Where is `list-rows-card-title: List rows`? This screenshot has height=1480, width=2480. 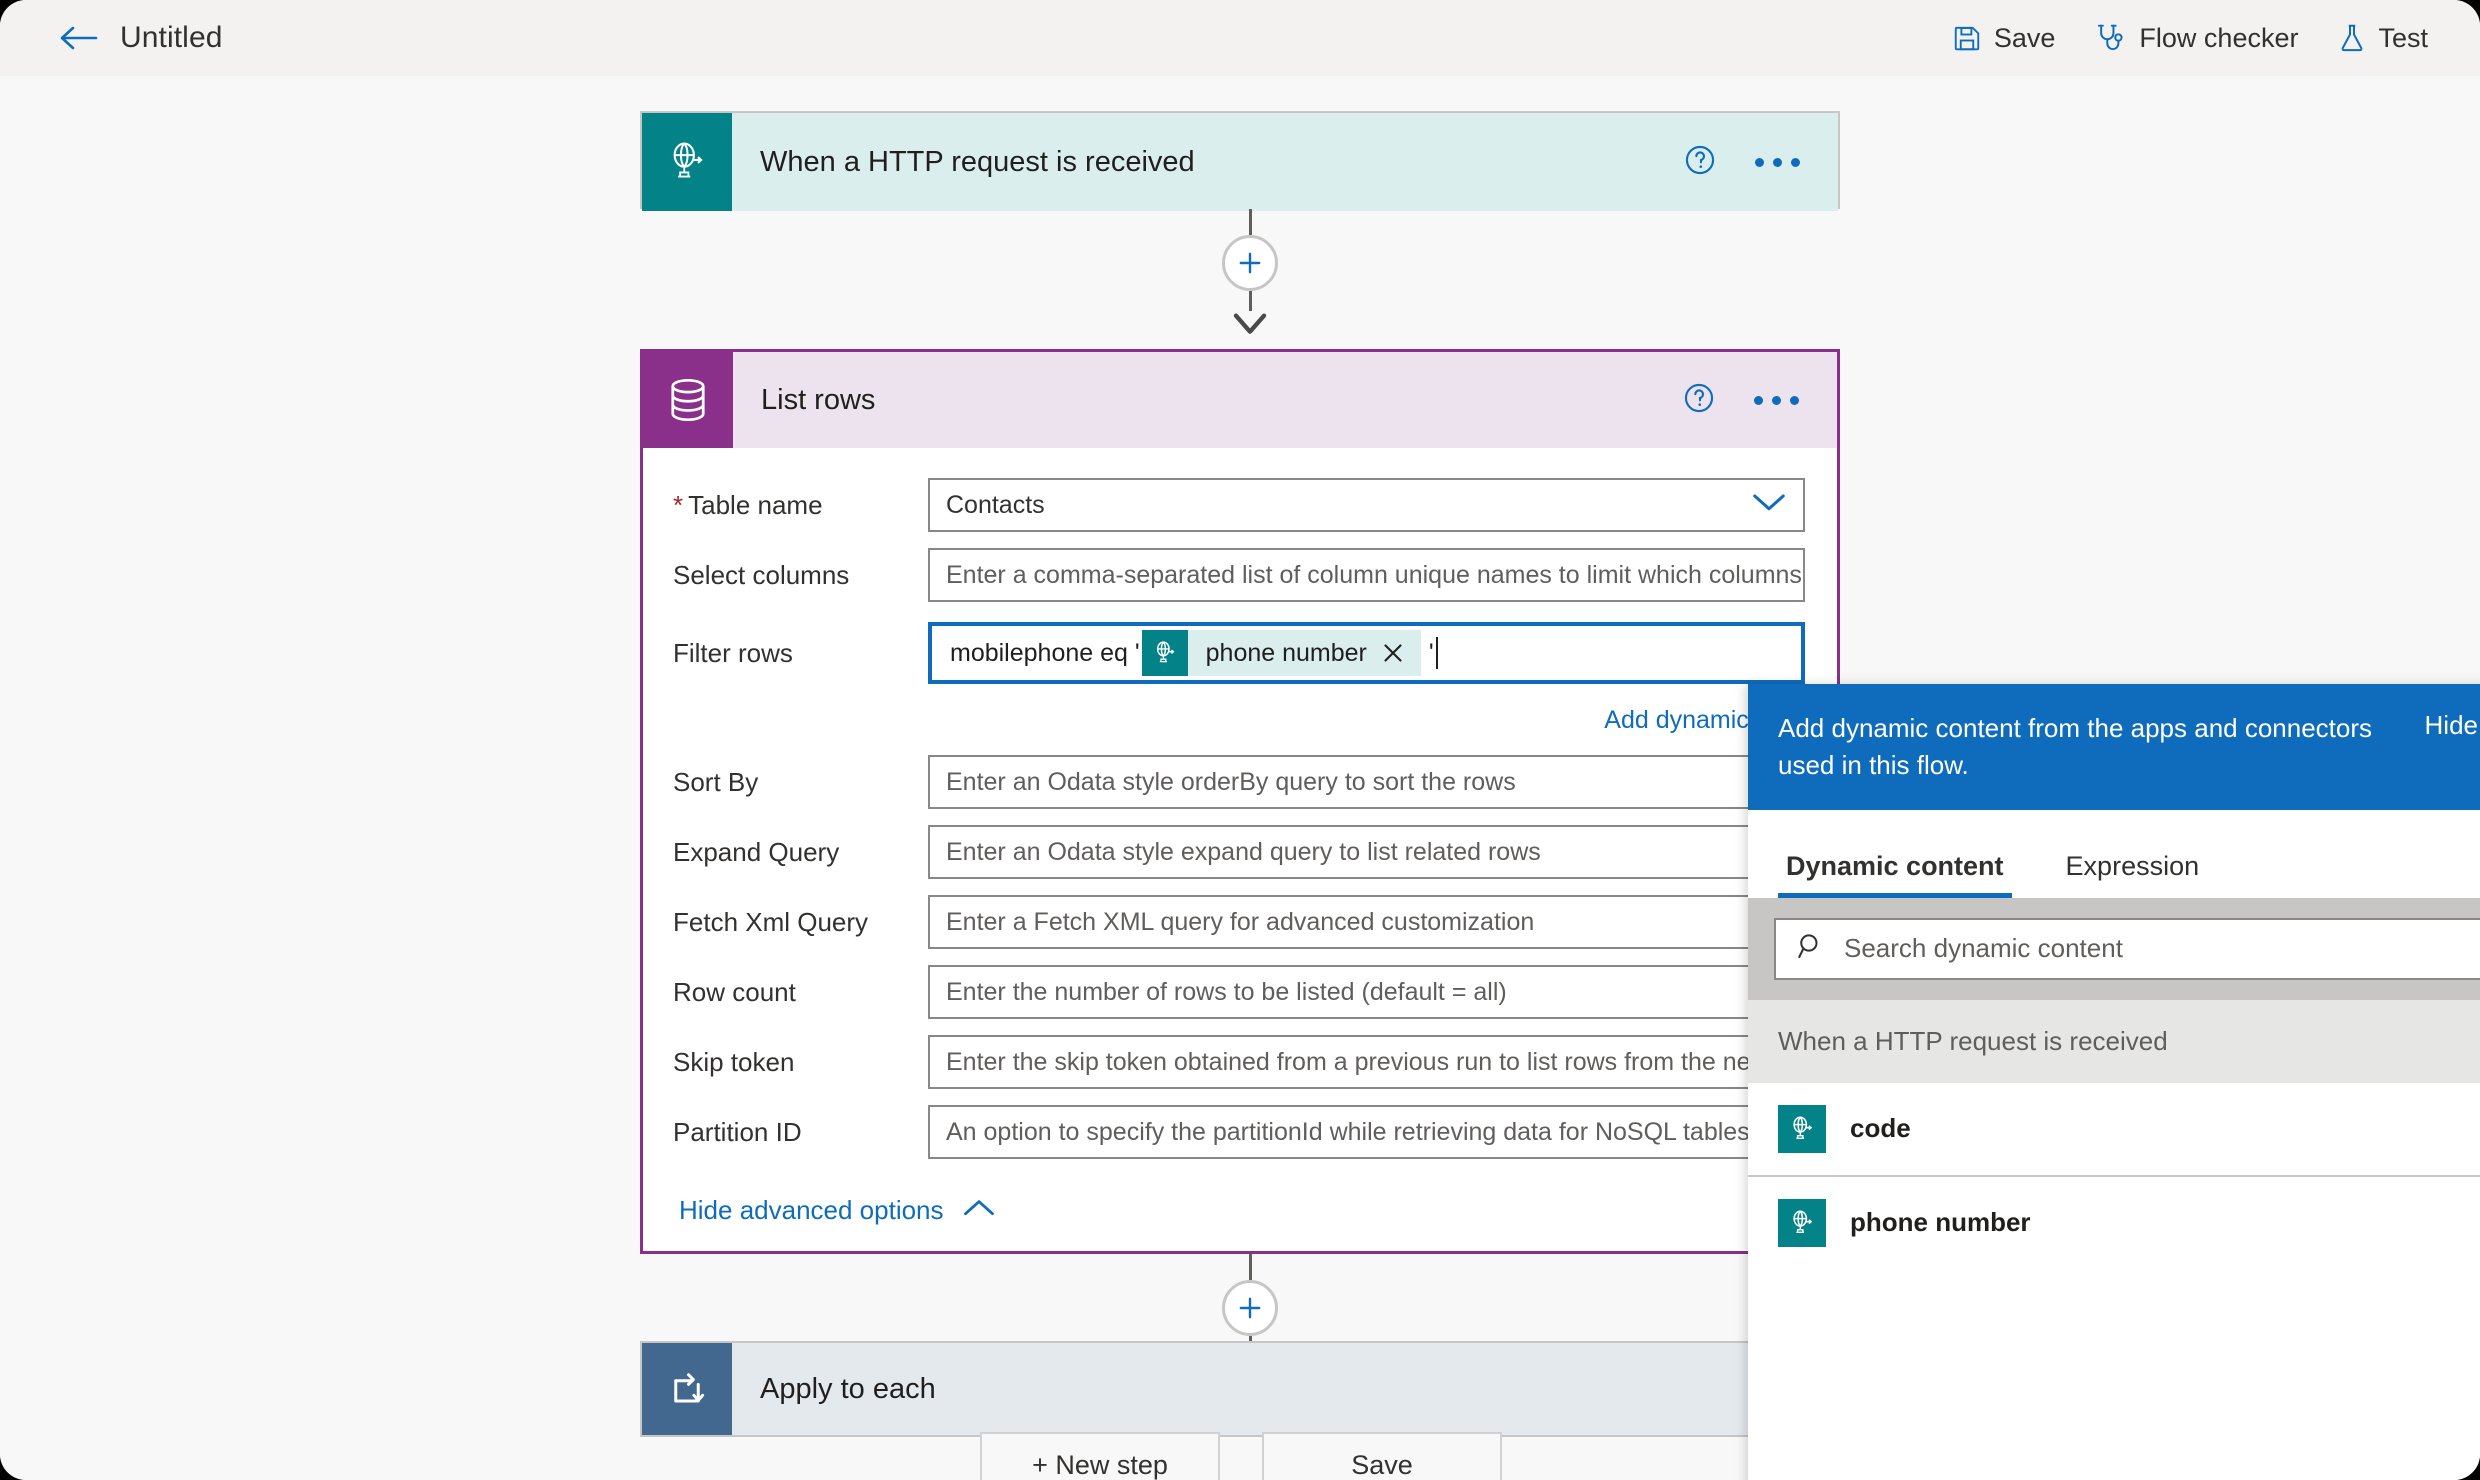
list-rows-card-title: List rows is located at coordinates (818, 399).